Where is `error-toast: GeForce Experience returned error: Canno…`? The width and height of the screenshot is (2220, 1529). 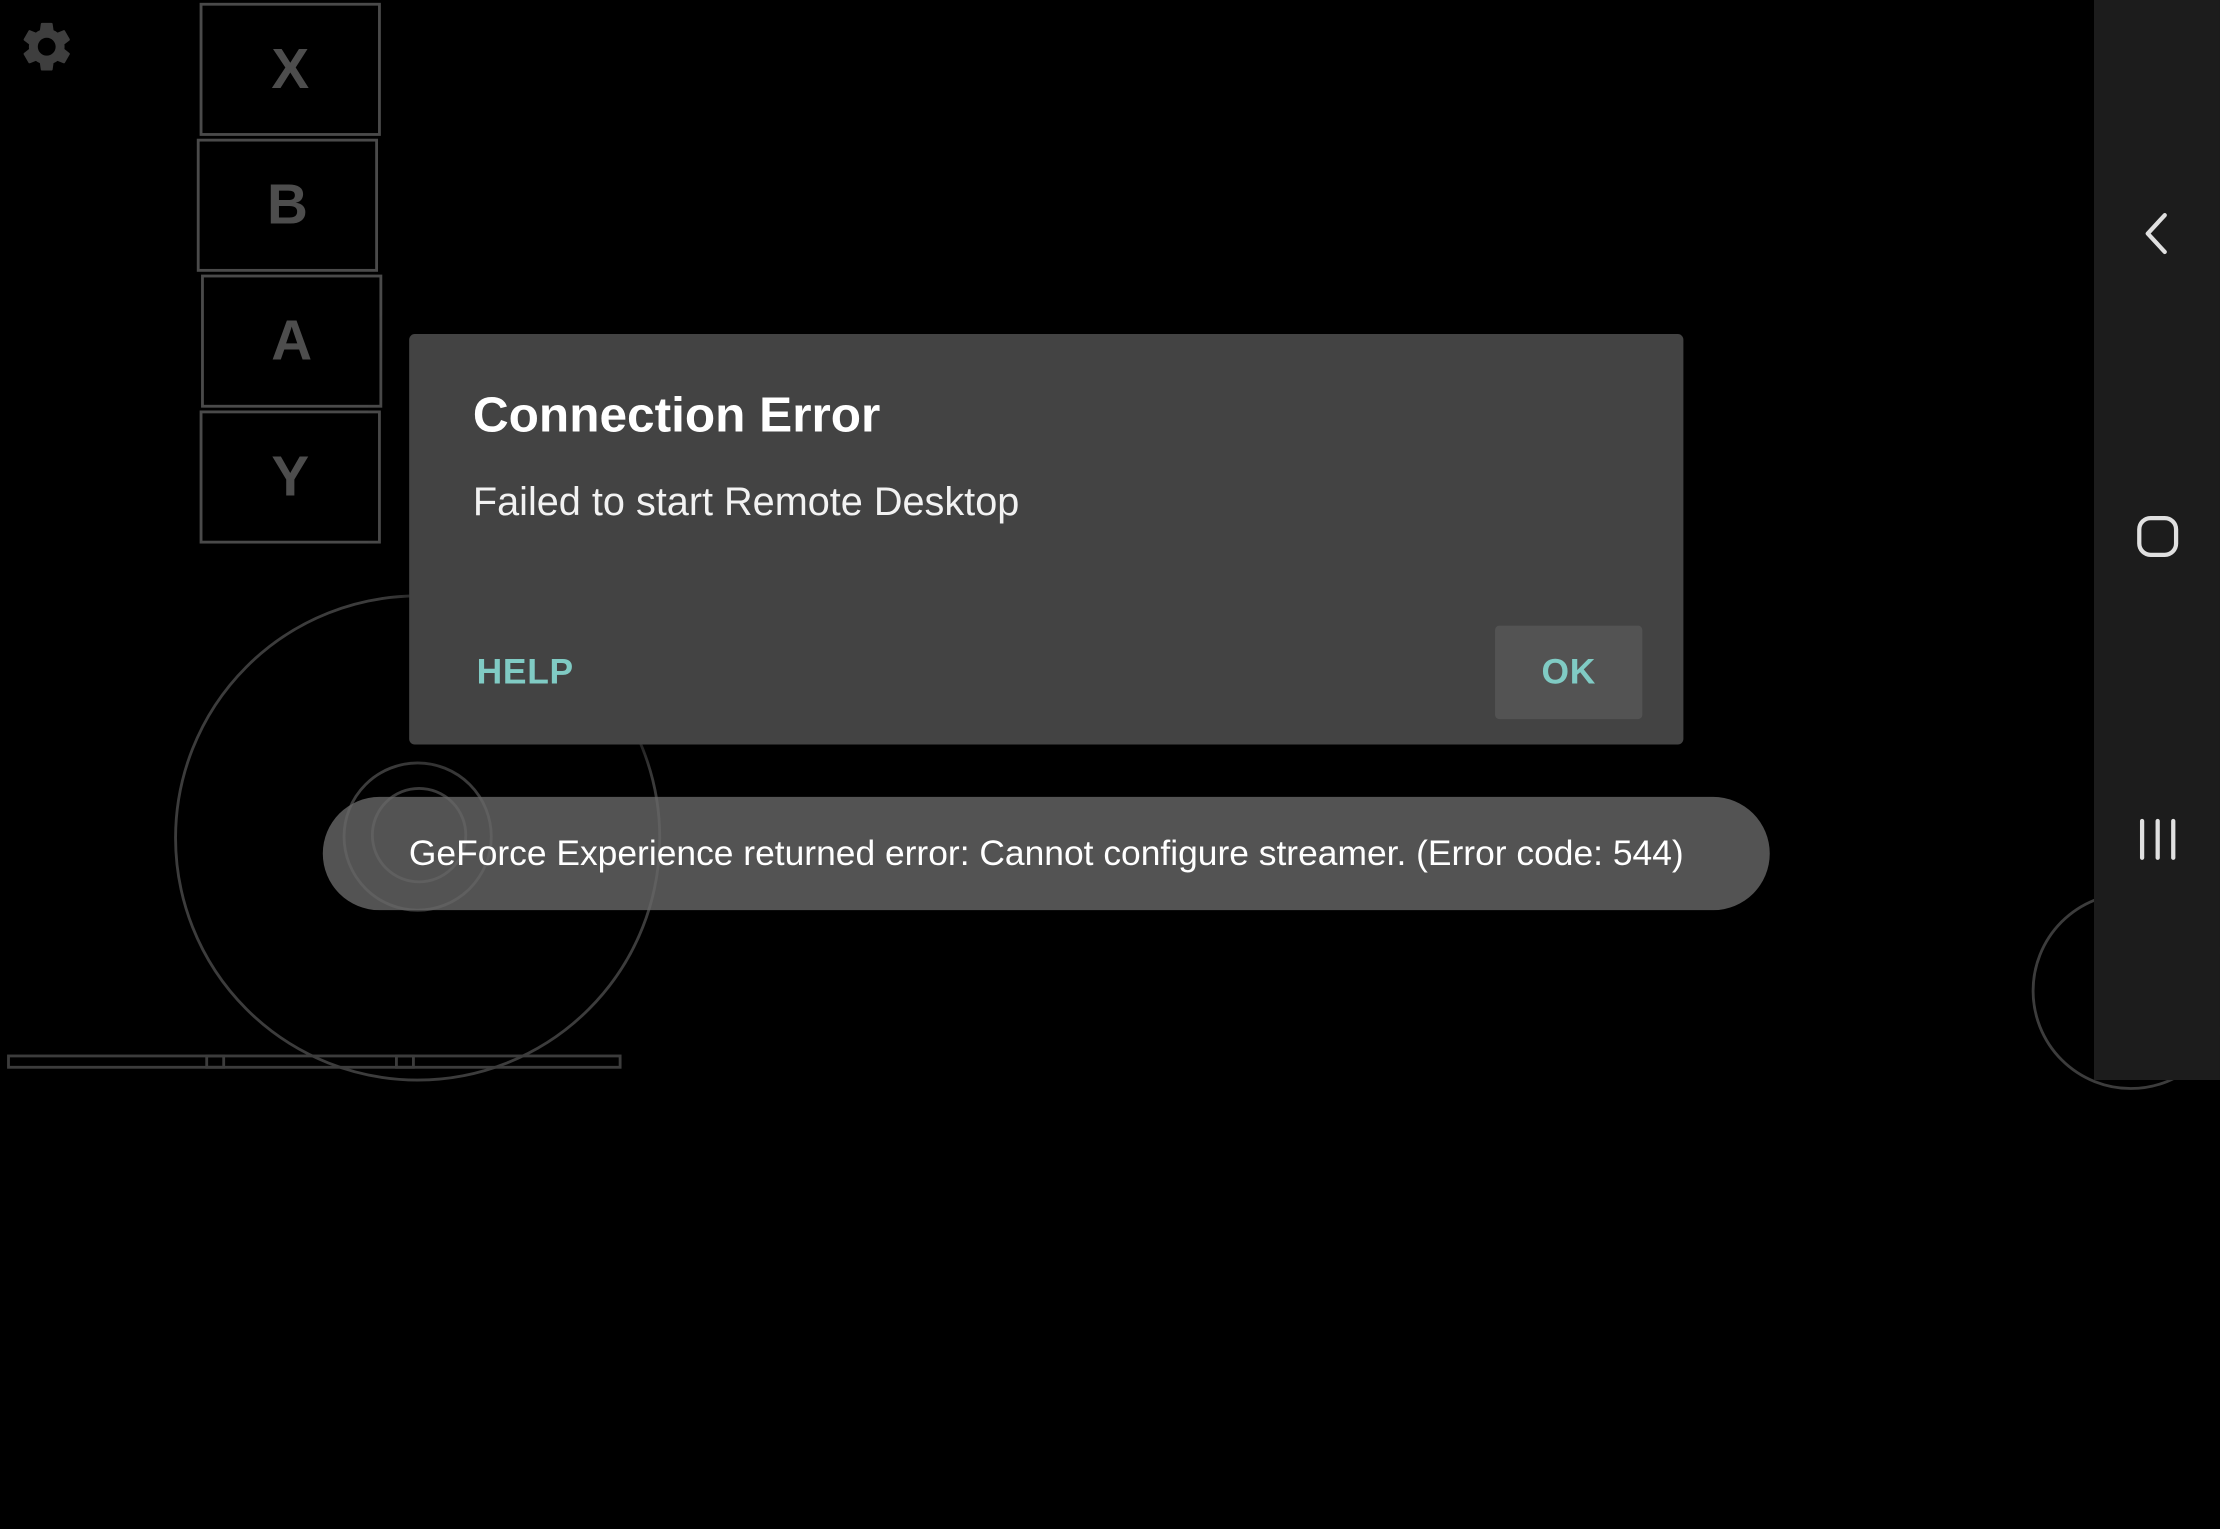
error-toast: GeForce Experience returned error: Canno… is located at coordinates (1046, 853).